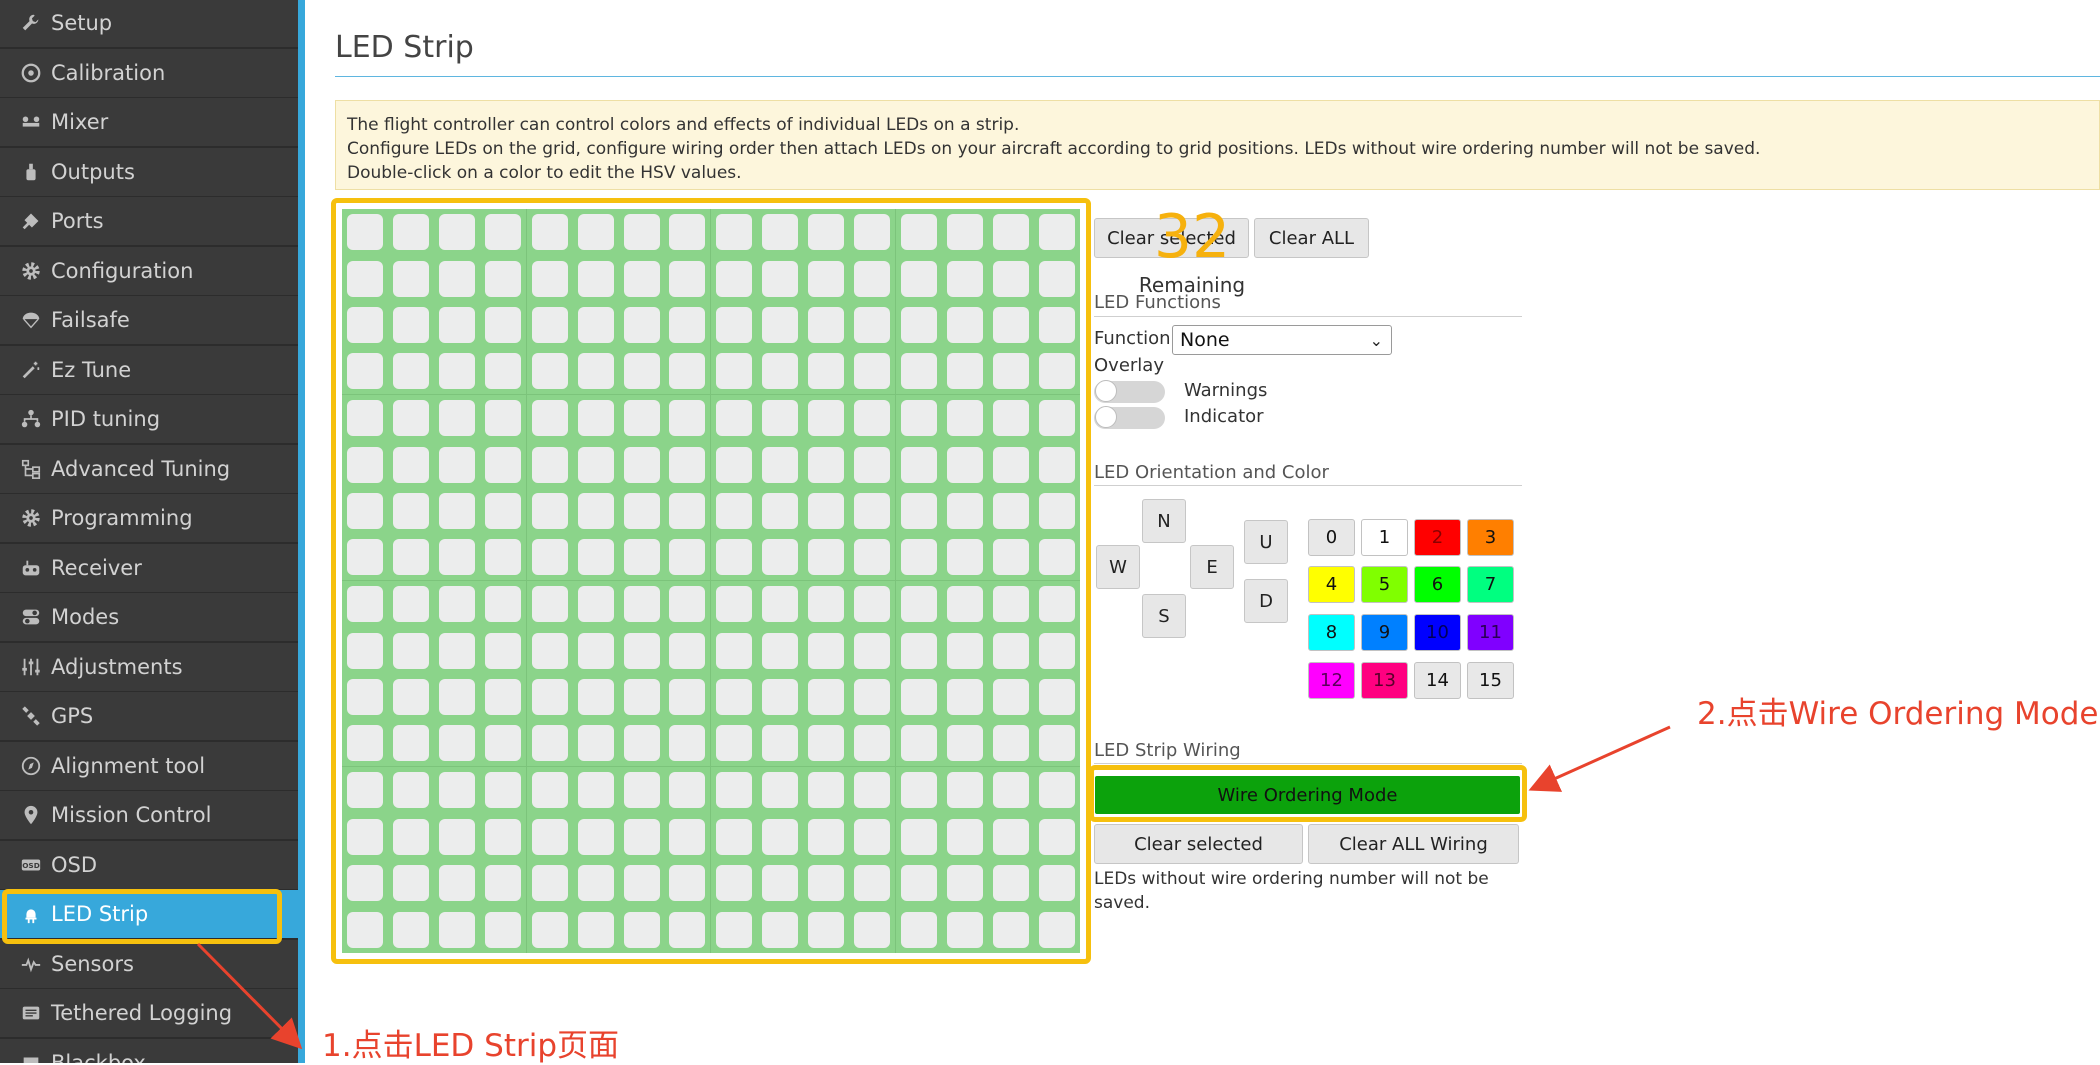 The height and width of the screenshot is (1065, 2100). I want to click on sidebar-item-alignment-tool: Alignment tool, so click(149, 765).